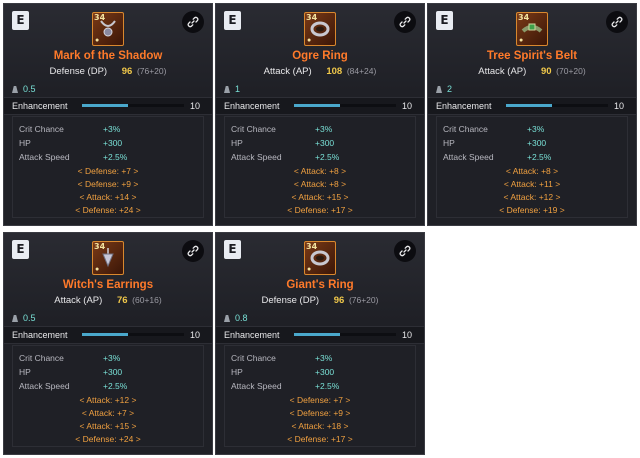  I want to click on bonus-stat-line: < Attack: +15 >, so click(320, 197).